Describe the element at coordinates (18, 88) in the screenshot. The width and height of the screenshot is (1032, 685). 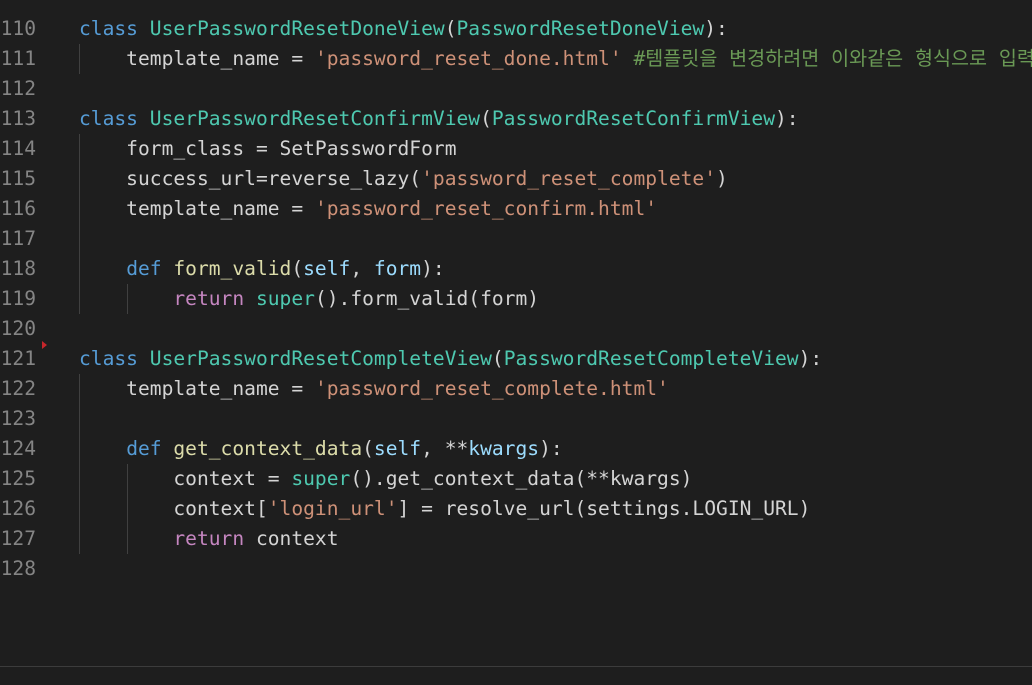
I see `line-number: 112` at that location.